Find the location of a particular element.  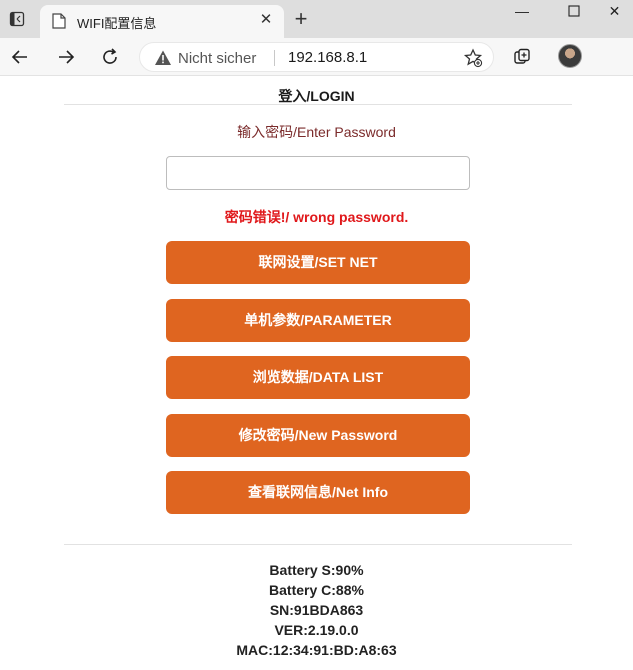

maximize-icon is located at coordinates (574, 11).